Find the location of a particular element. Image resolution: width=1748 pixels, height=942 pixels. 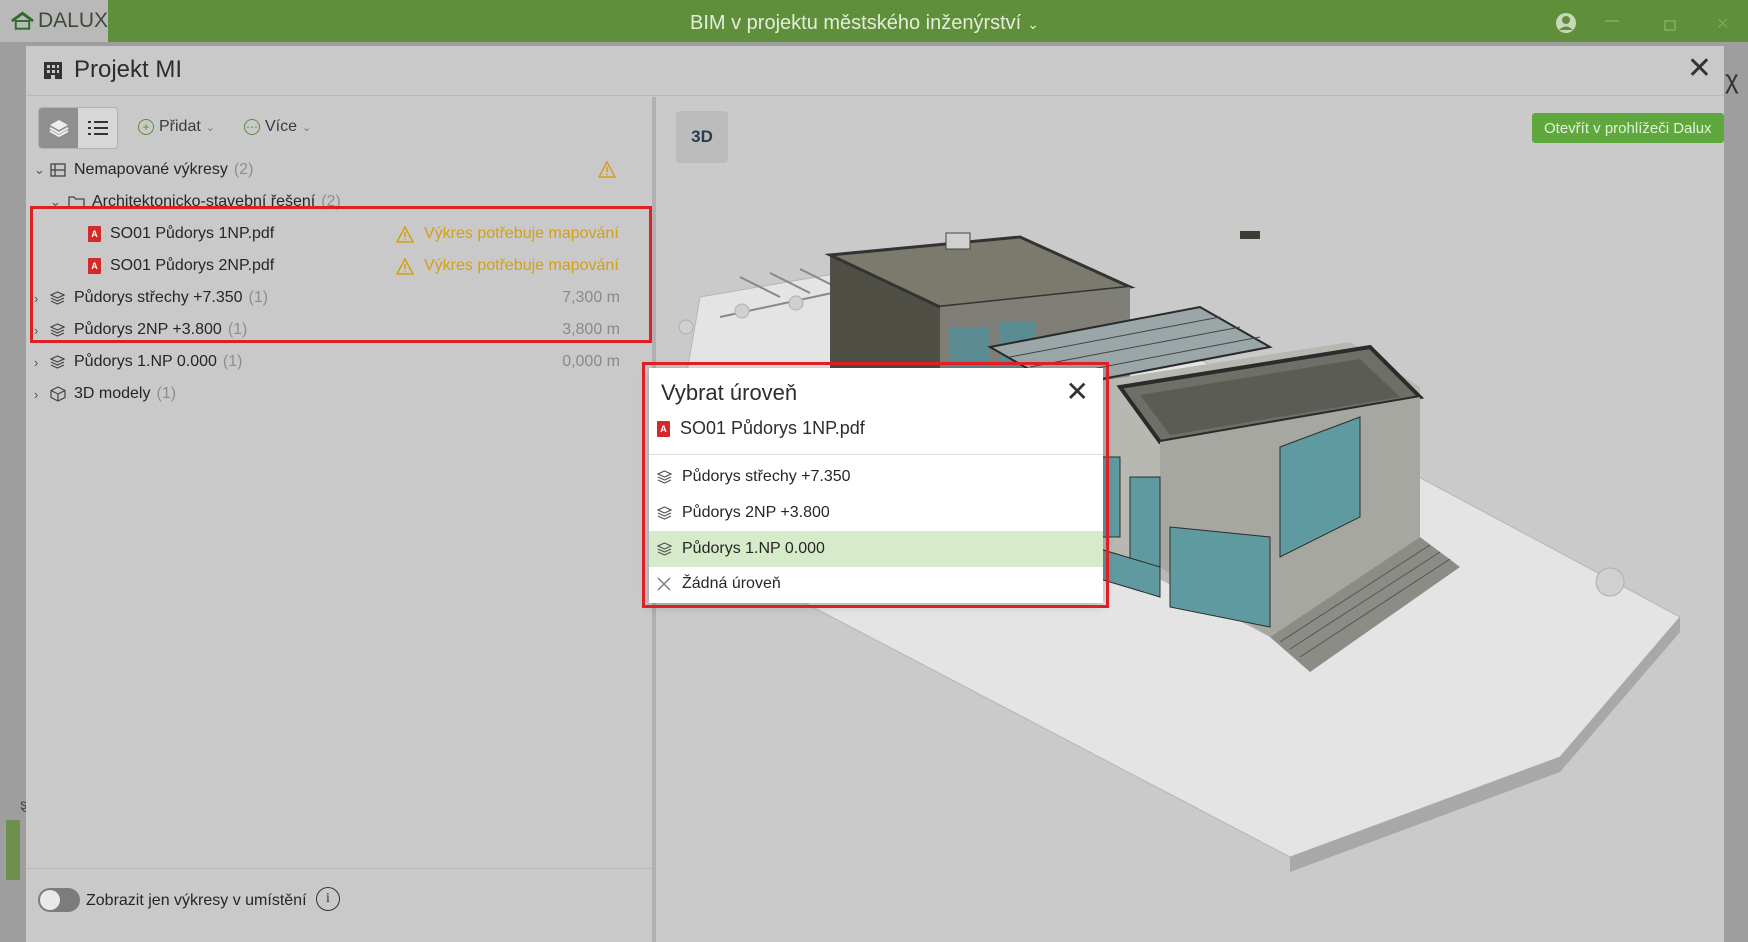

project-selector: BIM v projektu městského inženýrství ⌄ is located at coordinates (864, 23).